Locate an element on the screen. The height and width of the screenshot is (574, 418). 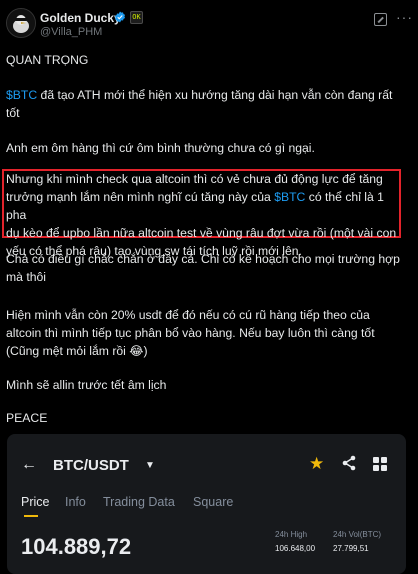
high-label: 24h High is located at coordinates (291, 534).